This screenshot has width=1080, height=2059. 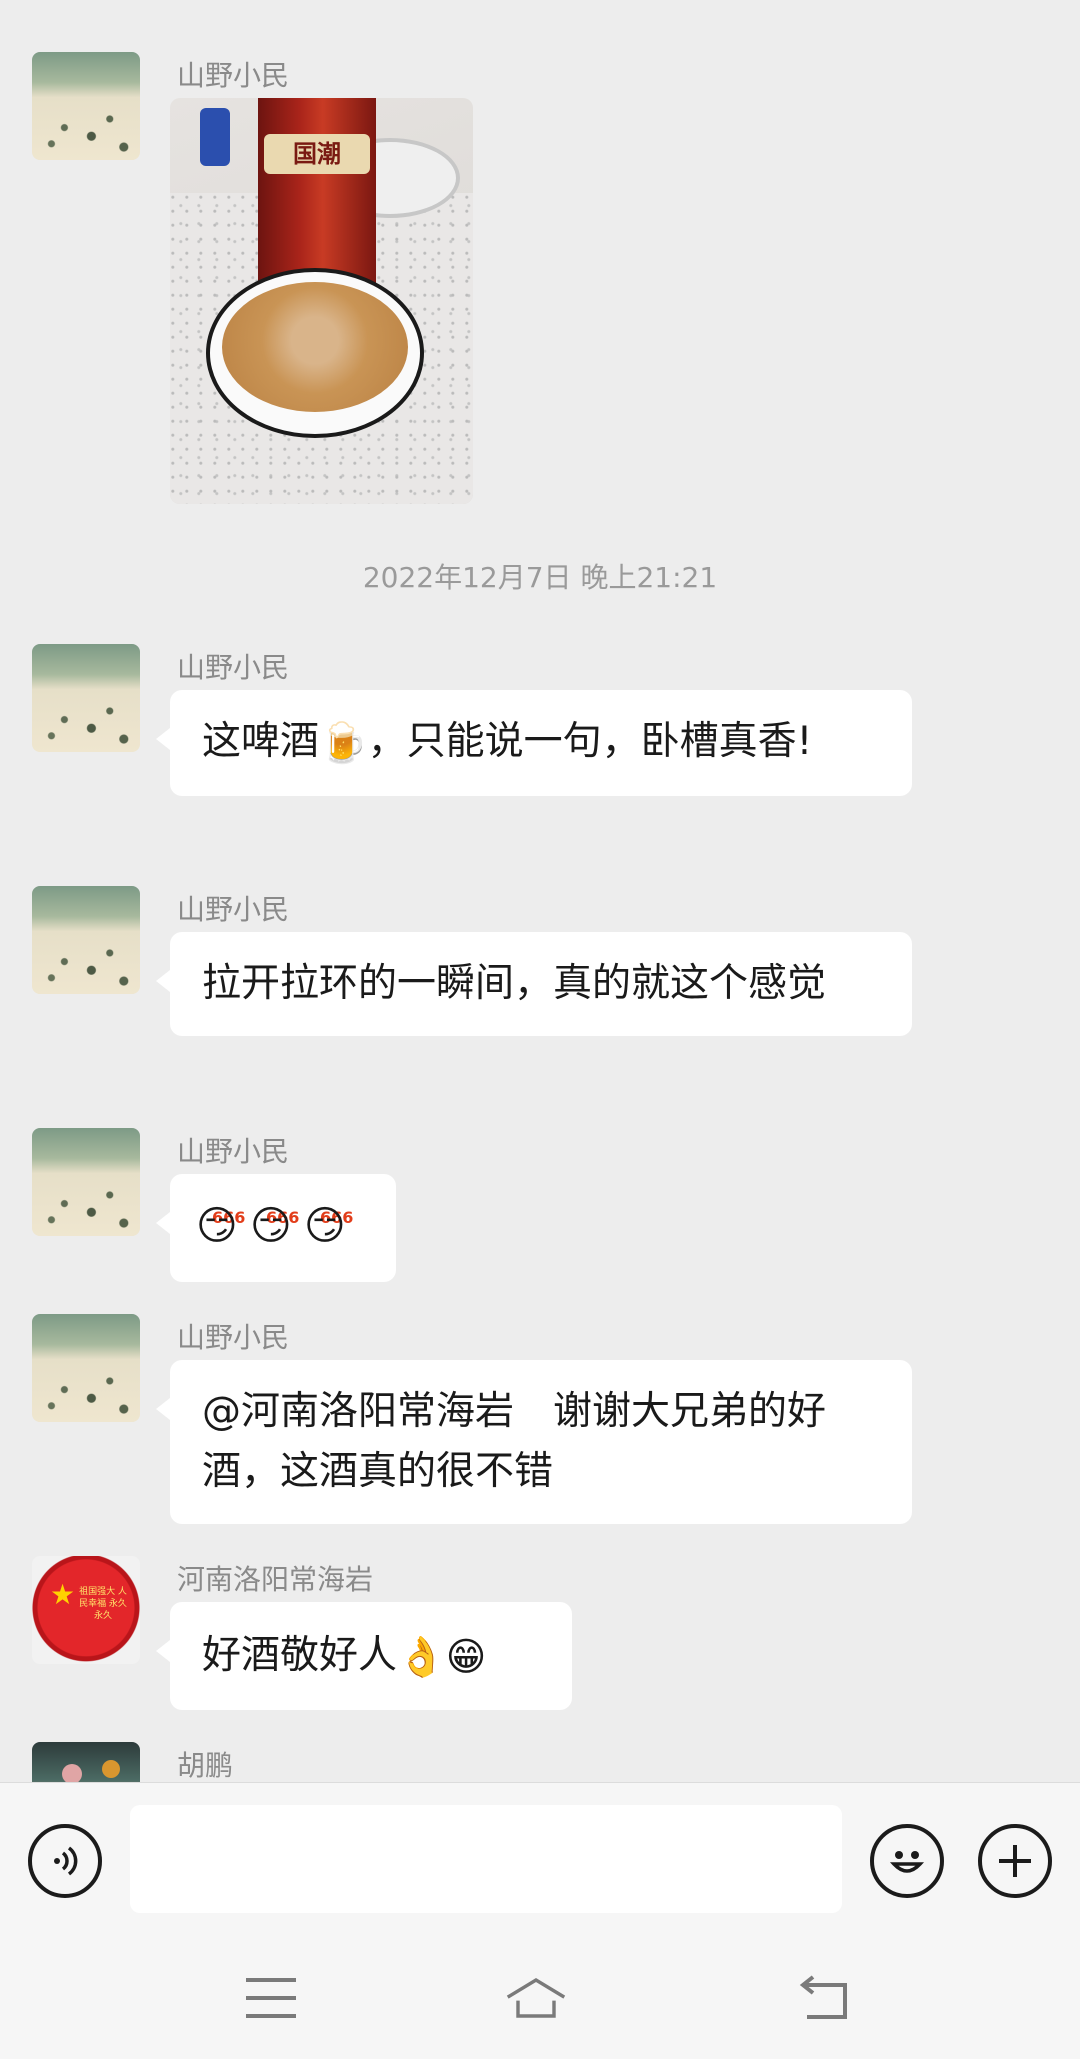 What do you see at coordinates (275, 1579) in the screenshot?
I see `sender-name: 河南洛阳常海岩` at bounding box center [275, 1579].